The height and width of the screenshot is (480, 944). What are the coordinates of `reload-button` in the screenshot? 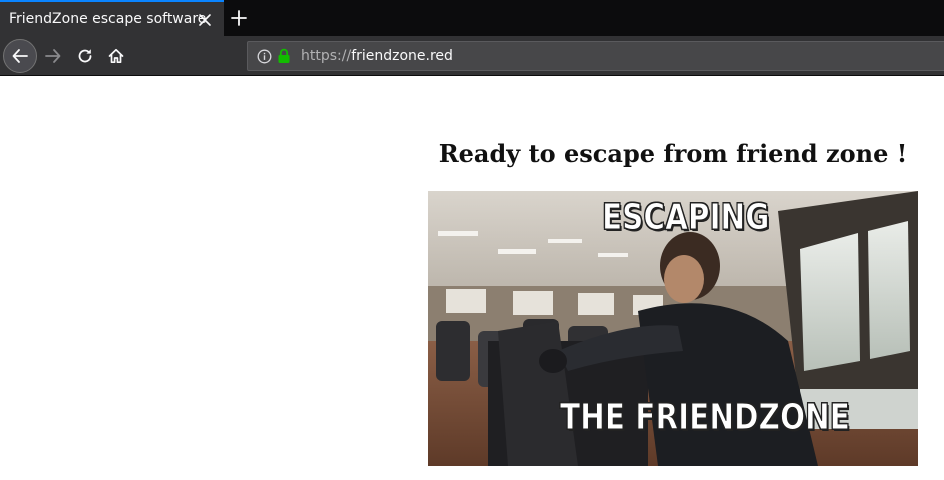 It's located at (85, 56).